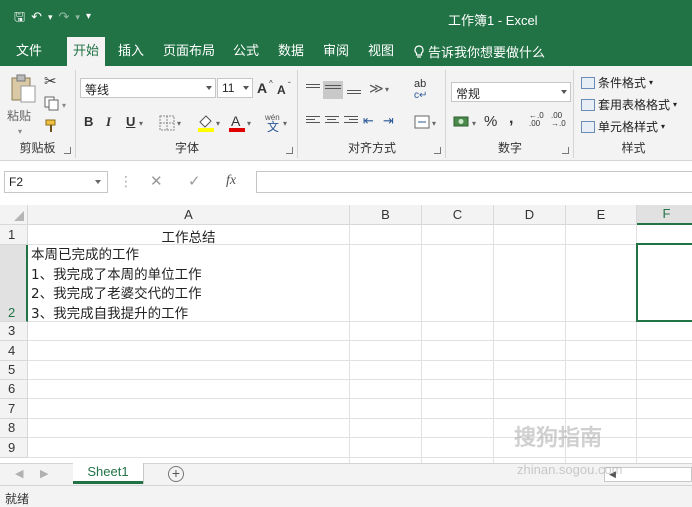 The width and height of the screenshot is (692, 507). What do you see at coordinates (487, 52) in the screenshot?
I see `tell-me-text: 告诉我你想要做什么` at bounding box center [487, 52].